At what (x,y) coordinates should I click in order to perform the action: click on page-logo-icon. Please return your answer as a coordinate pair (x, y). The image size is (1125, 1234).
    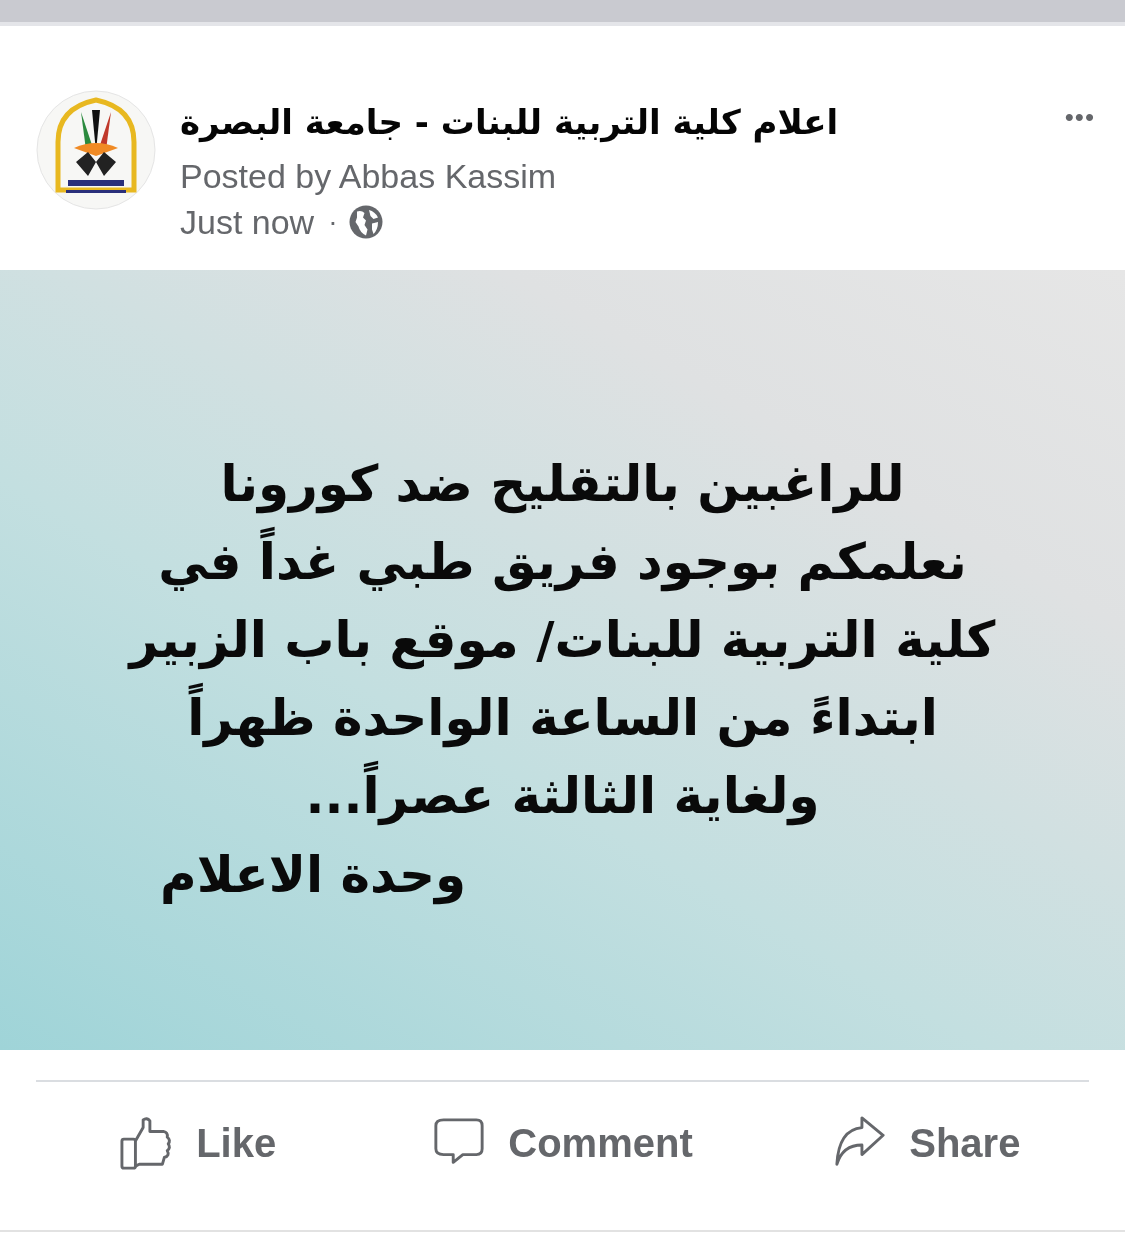
    Looking at the image, I should click on (96, 150).